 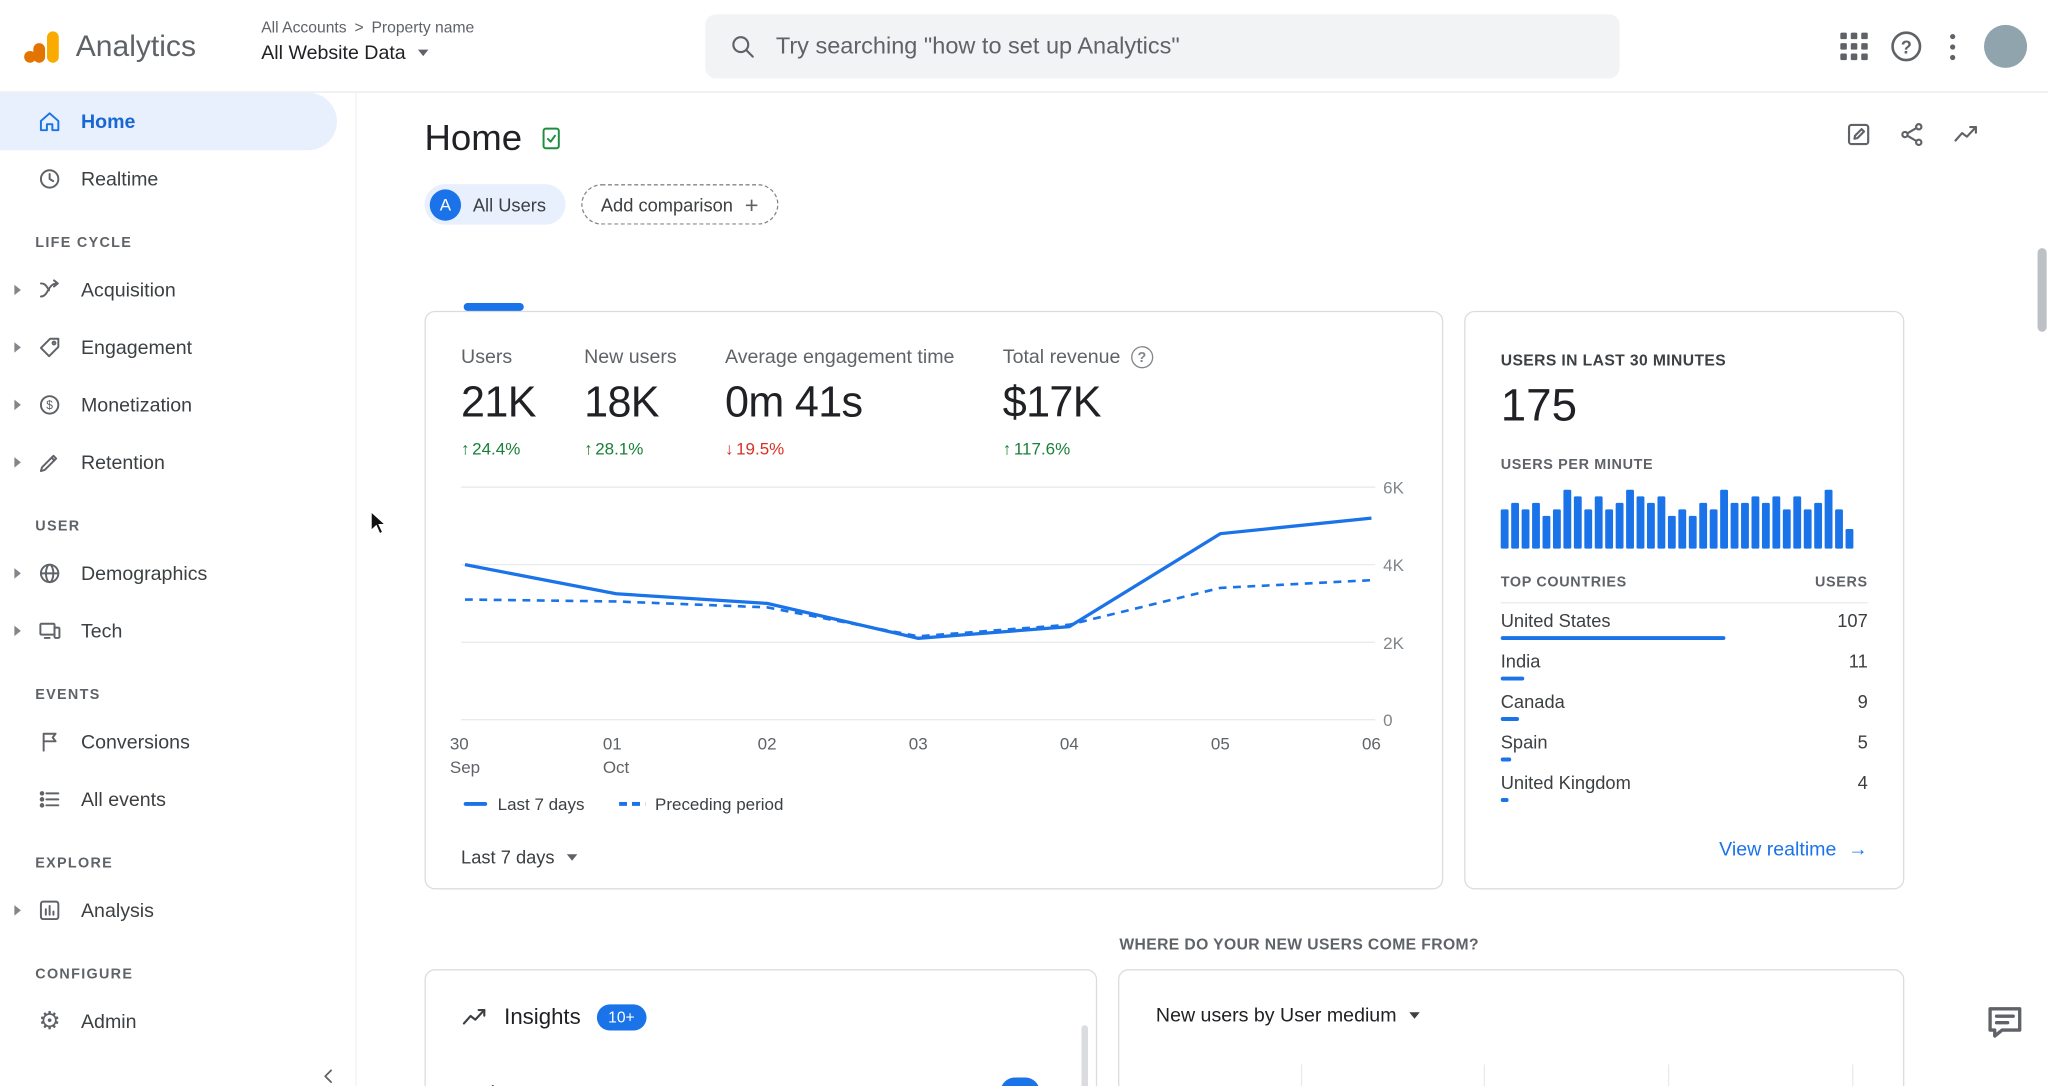 What do you see at coordinates (519, 856) in the screenshot?
I see `date-range-selector: Last 7 days` at bounding box center [519, 856].